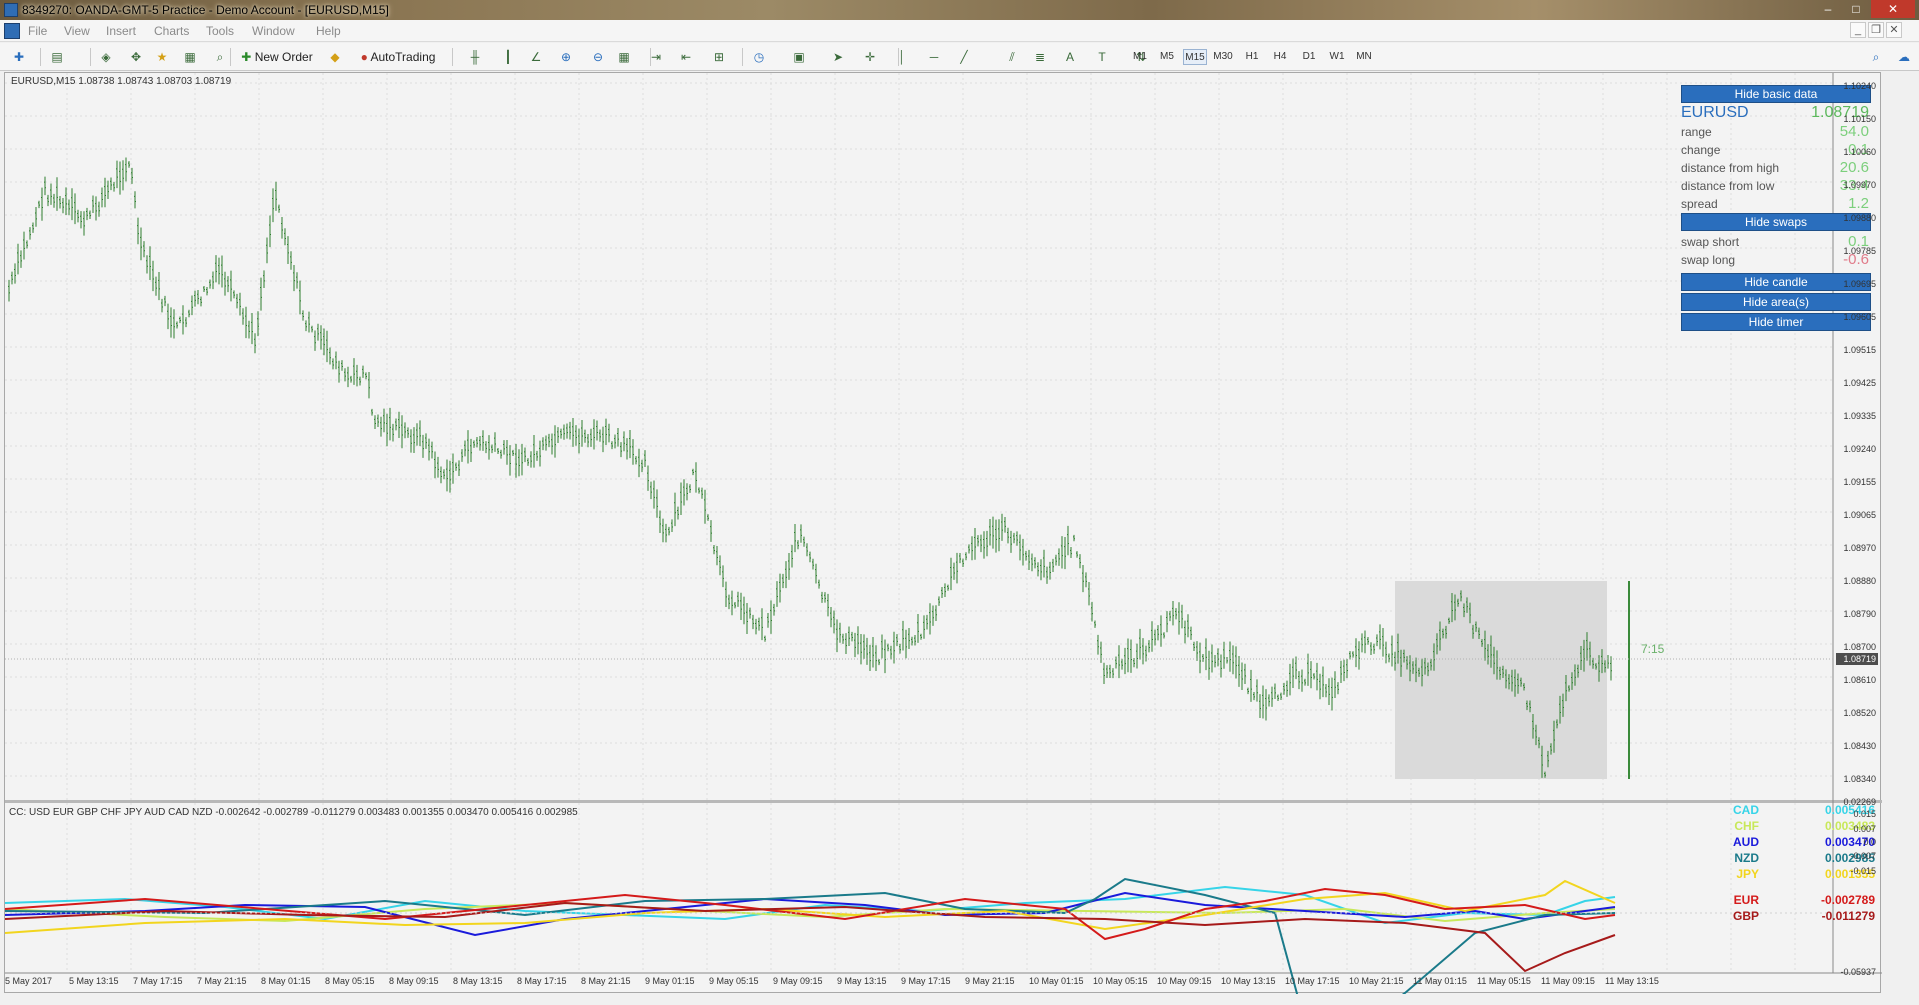 Image resolution: width=1919 pixels, height=1005 pixels. Describe the element at coordinates (136, 57) in the screenshot. I see `navigator-icon: ✥` at that location.